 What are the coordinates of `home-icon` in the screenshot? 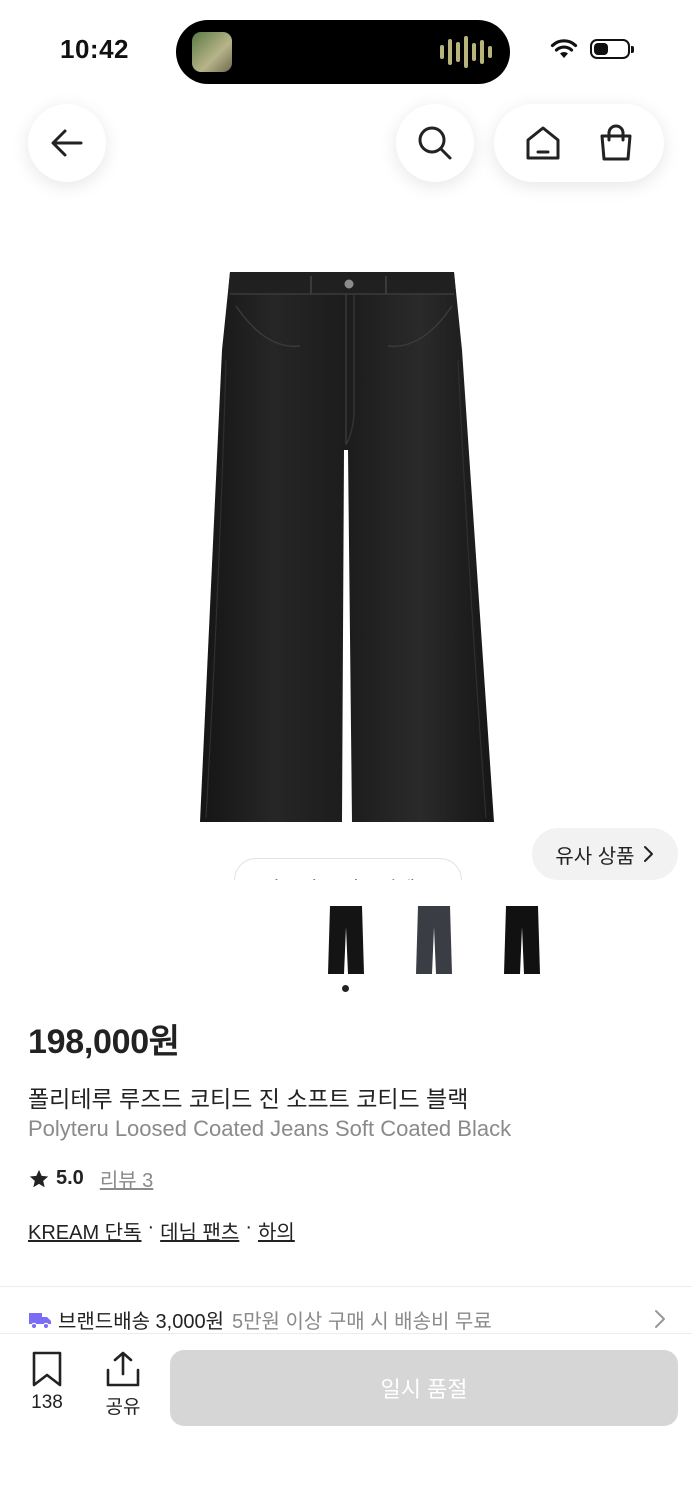 It's located at (542, 143).